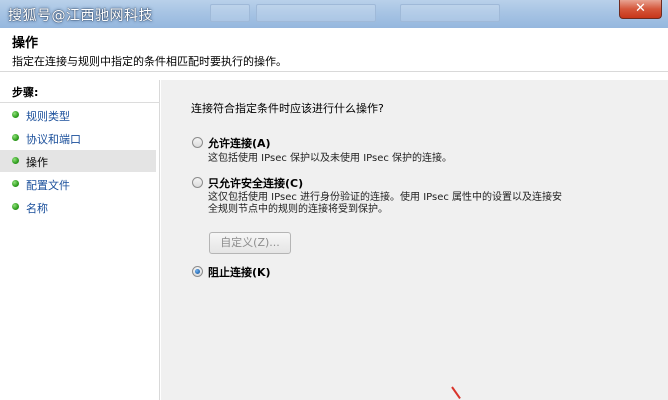 The image size is (668, 400). Describe the element at coordinates (53, 139) in the screenshot. I see `step-label: 协议和端口` at that location.